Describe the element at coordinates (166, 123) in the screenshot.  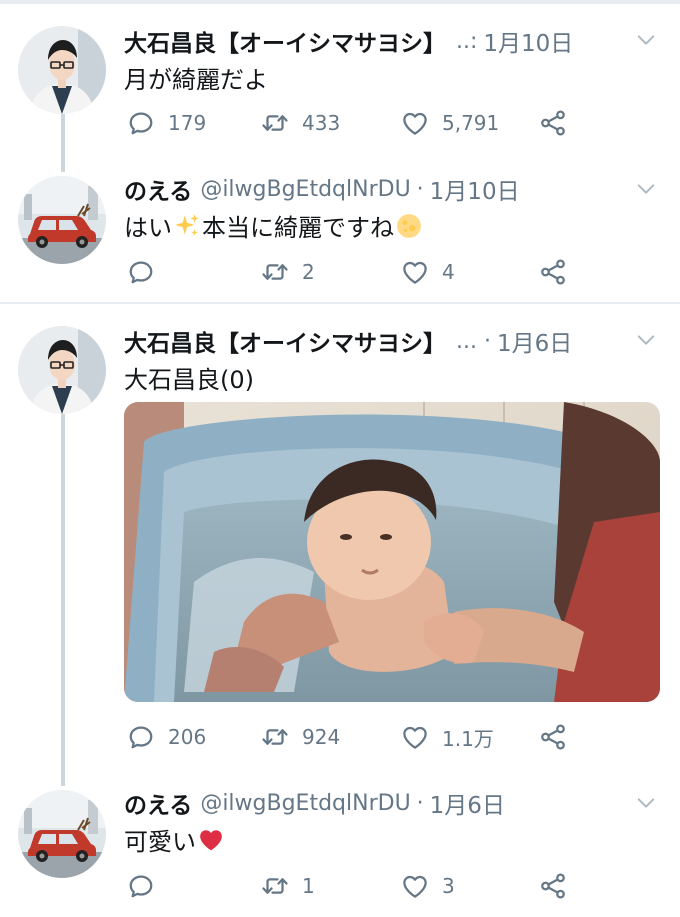
I see `reply-button: 179` at that location.